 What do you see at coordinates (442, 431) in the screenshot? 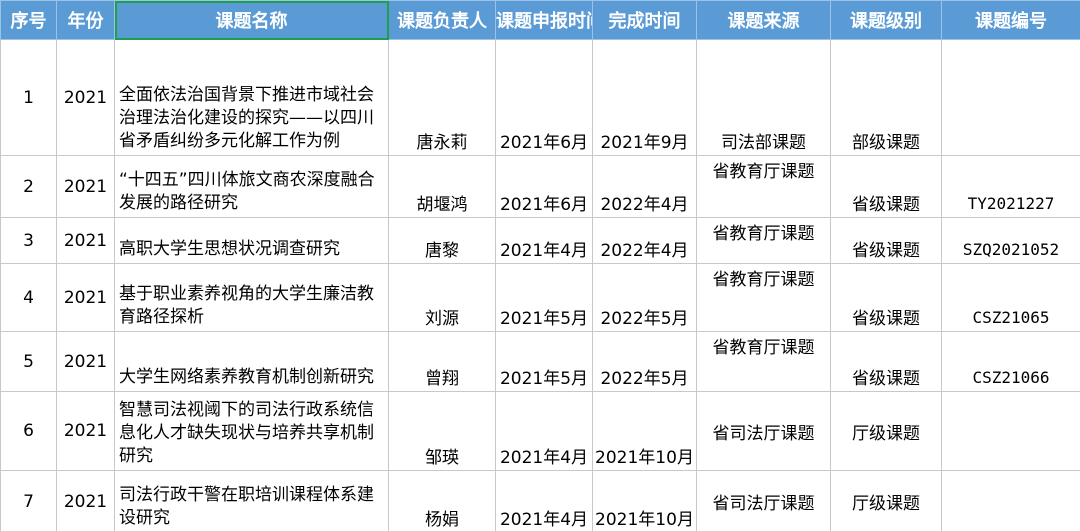
I see `cell-leader: 邹瑛` at bounding box center [442, 431].